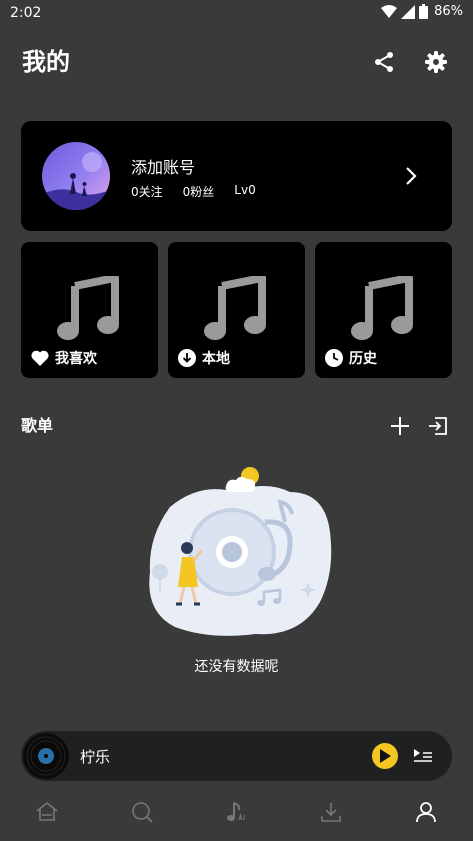 The width and height of the screenshot is (473, 841). I want to click on mini-player: 柠乐, so click(236, 756).